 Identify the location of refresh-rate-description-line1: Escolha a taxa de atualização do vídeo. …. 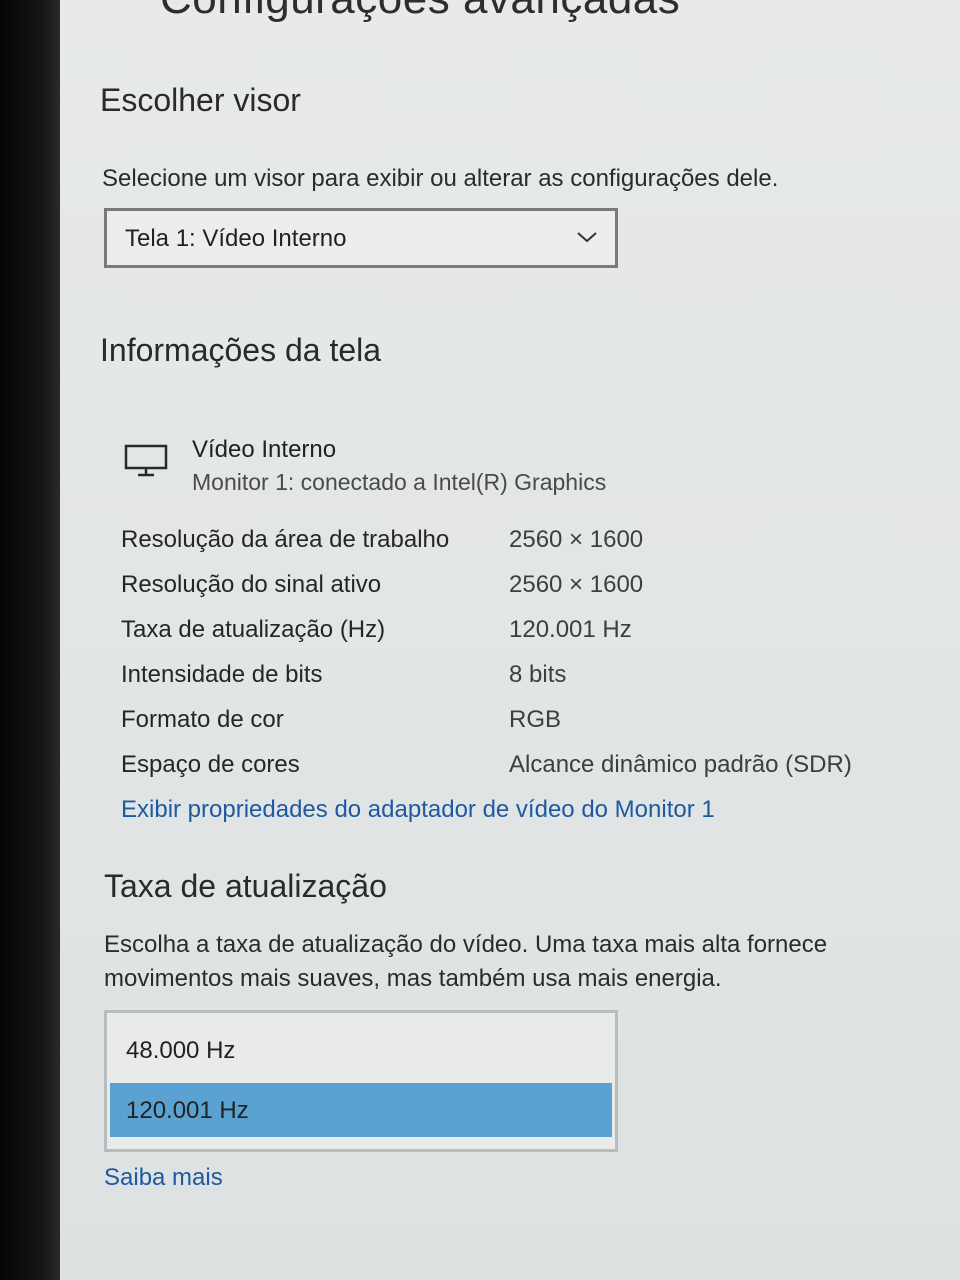
(466, 944).